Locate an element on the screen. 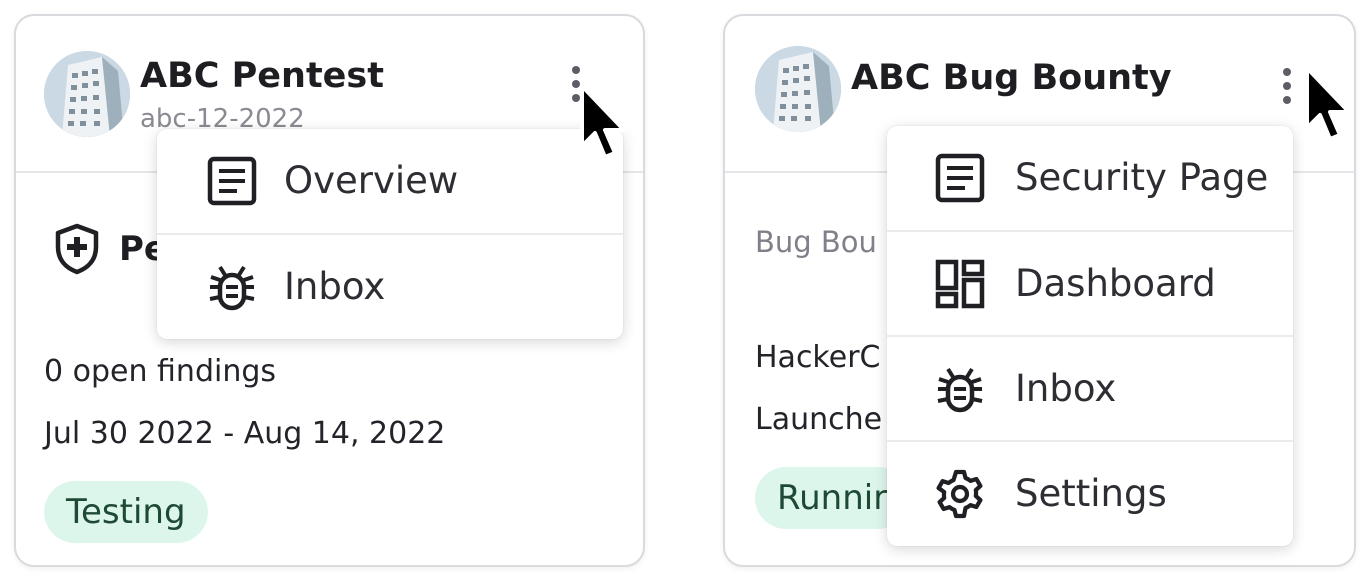 The height and width of the screenshot is (580, 1368). program-type-text: Bug Bou is located at coordinates (816, 242).